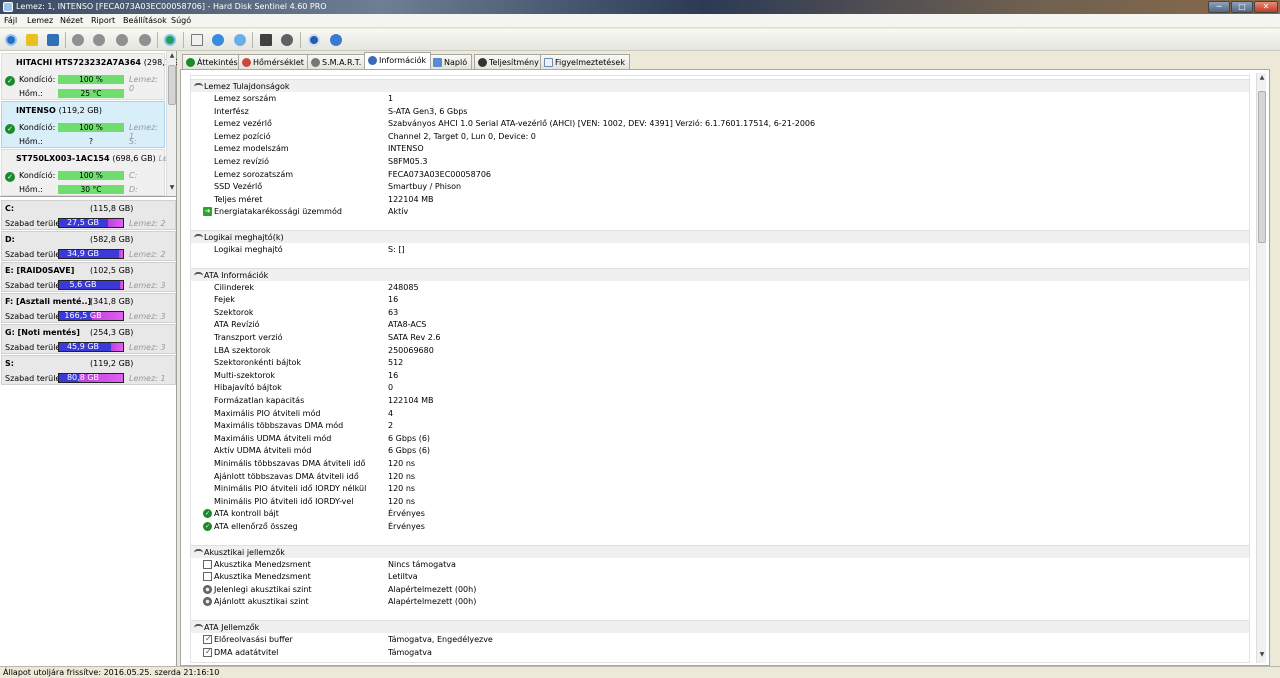 The height and width of the screenshot is (678, 1280). I want to click on free-space-bar: 45,9 GB, so click(91, 347).